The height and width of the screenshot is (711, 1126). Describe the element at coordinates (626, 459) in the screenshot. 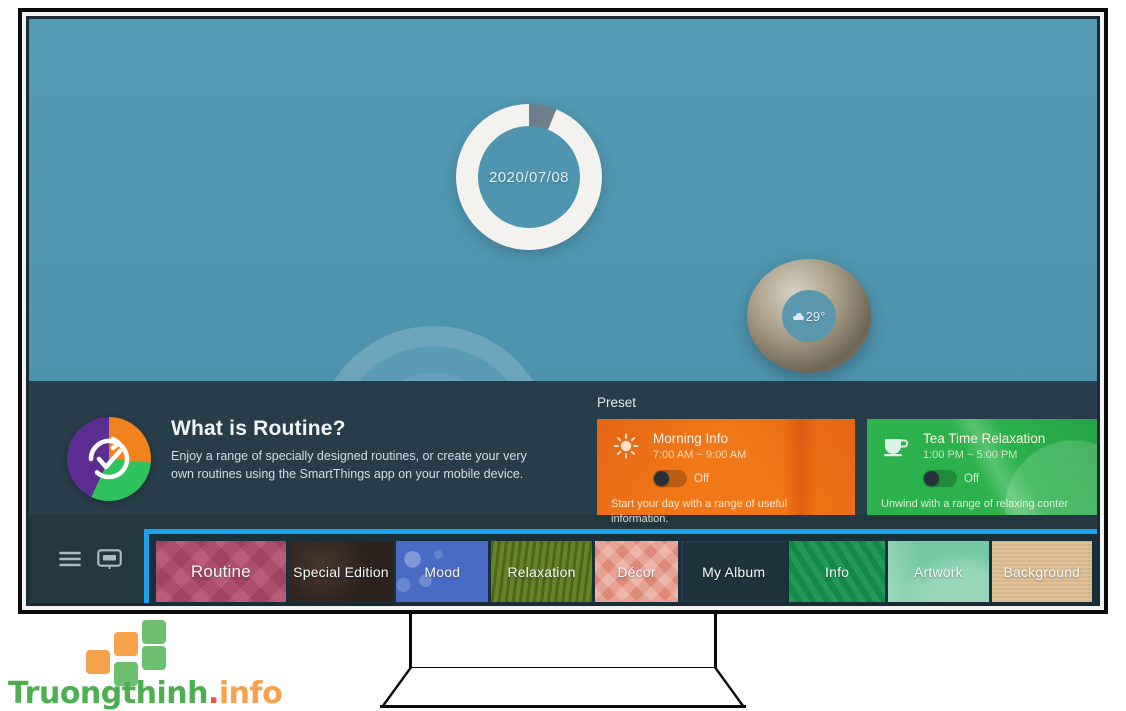

I see `sun-icon` at that location.